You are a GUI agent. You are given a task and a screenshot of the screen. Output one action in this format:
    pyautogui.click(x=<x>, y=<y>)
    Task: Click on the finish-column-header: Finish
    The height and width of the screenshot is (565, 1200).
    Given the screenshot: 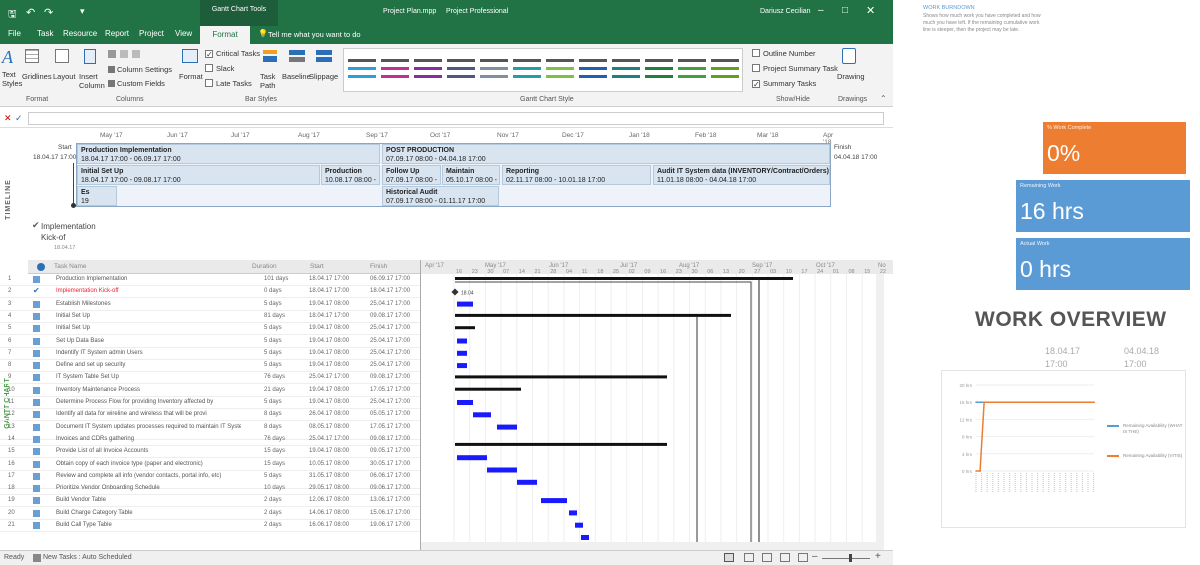 What is the action you would take?
    pyautogui.click(x=378, y=267)
    